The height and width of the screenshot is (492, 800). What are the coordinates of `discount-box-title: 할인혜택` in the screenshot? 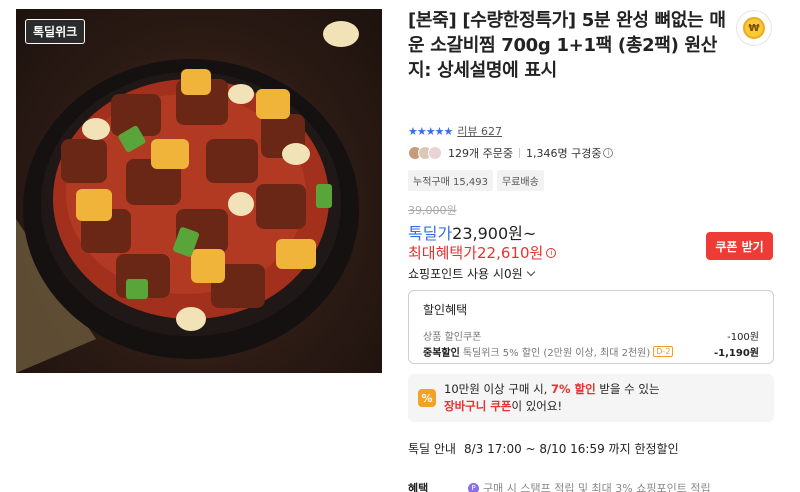 It's located at (445, 310).